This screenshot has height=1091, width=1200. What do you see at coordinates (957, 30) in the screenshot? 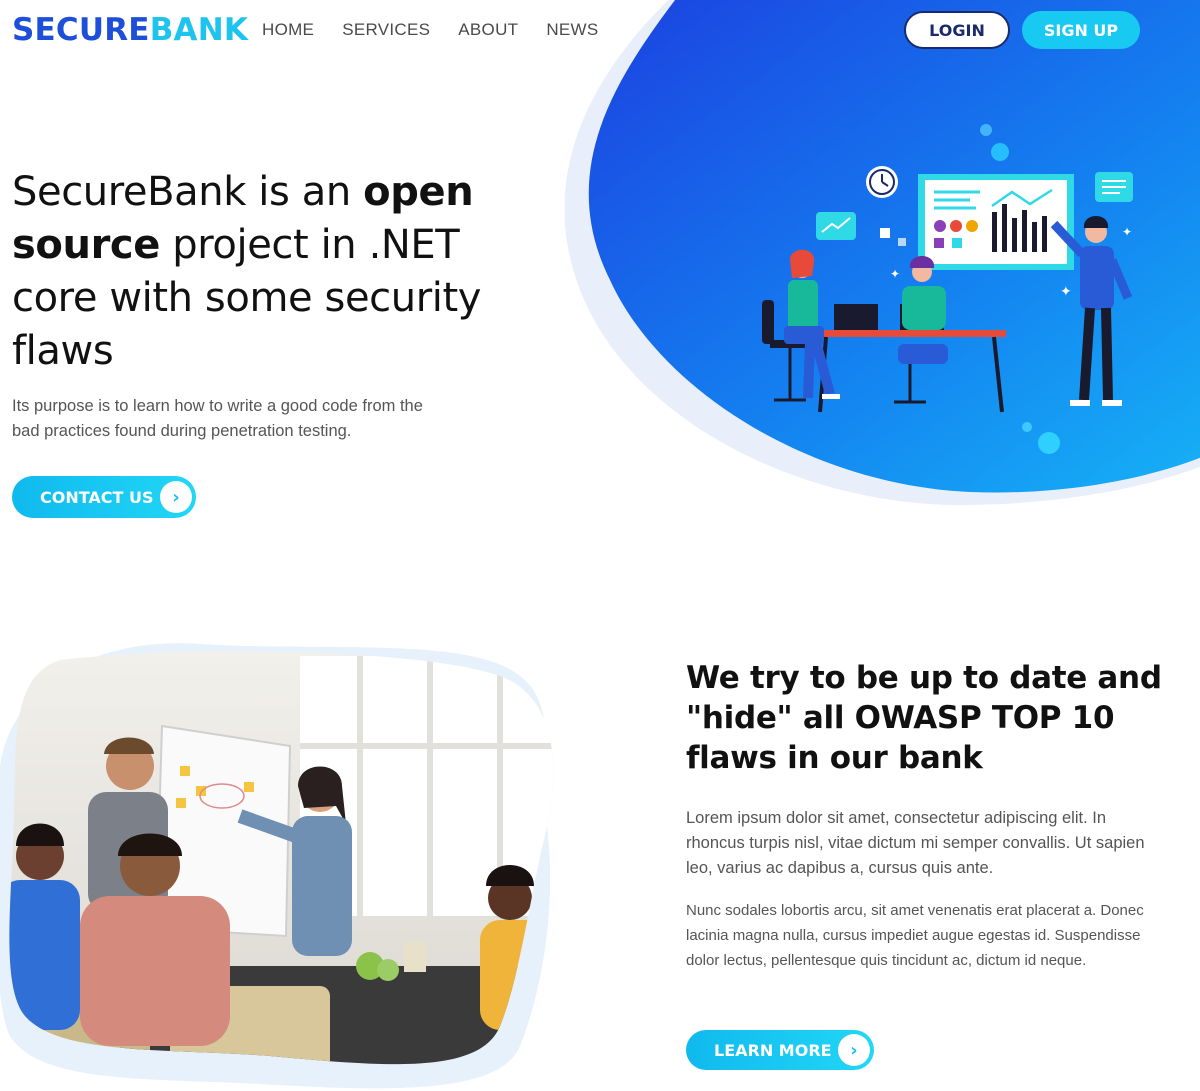
I see `login-button: LOGIN` at bounding box center [957, 30].